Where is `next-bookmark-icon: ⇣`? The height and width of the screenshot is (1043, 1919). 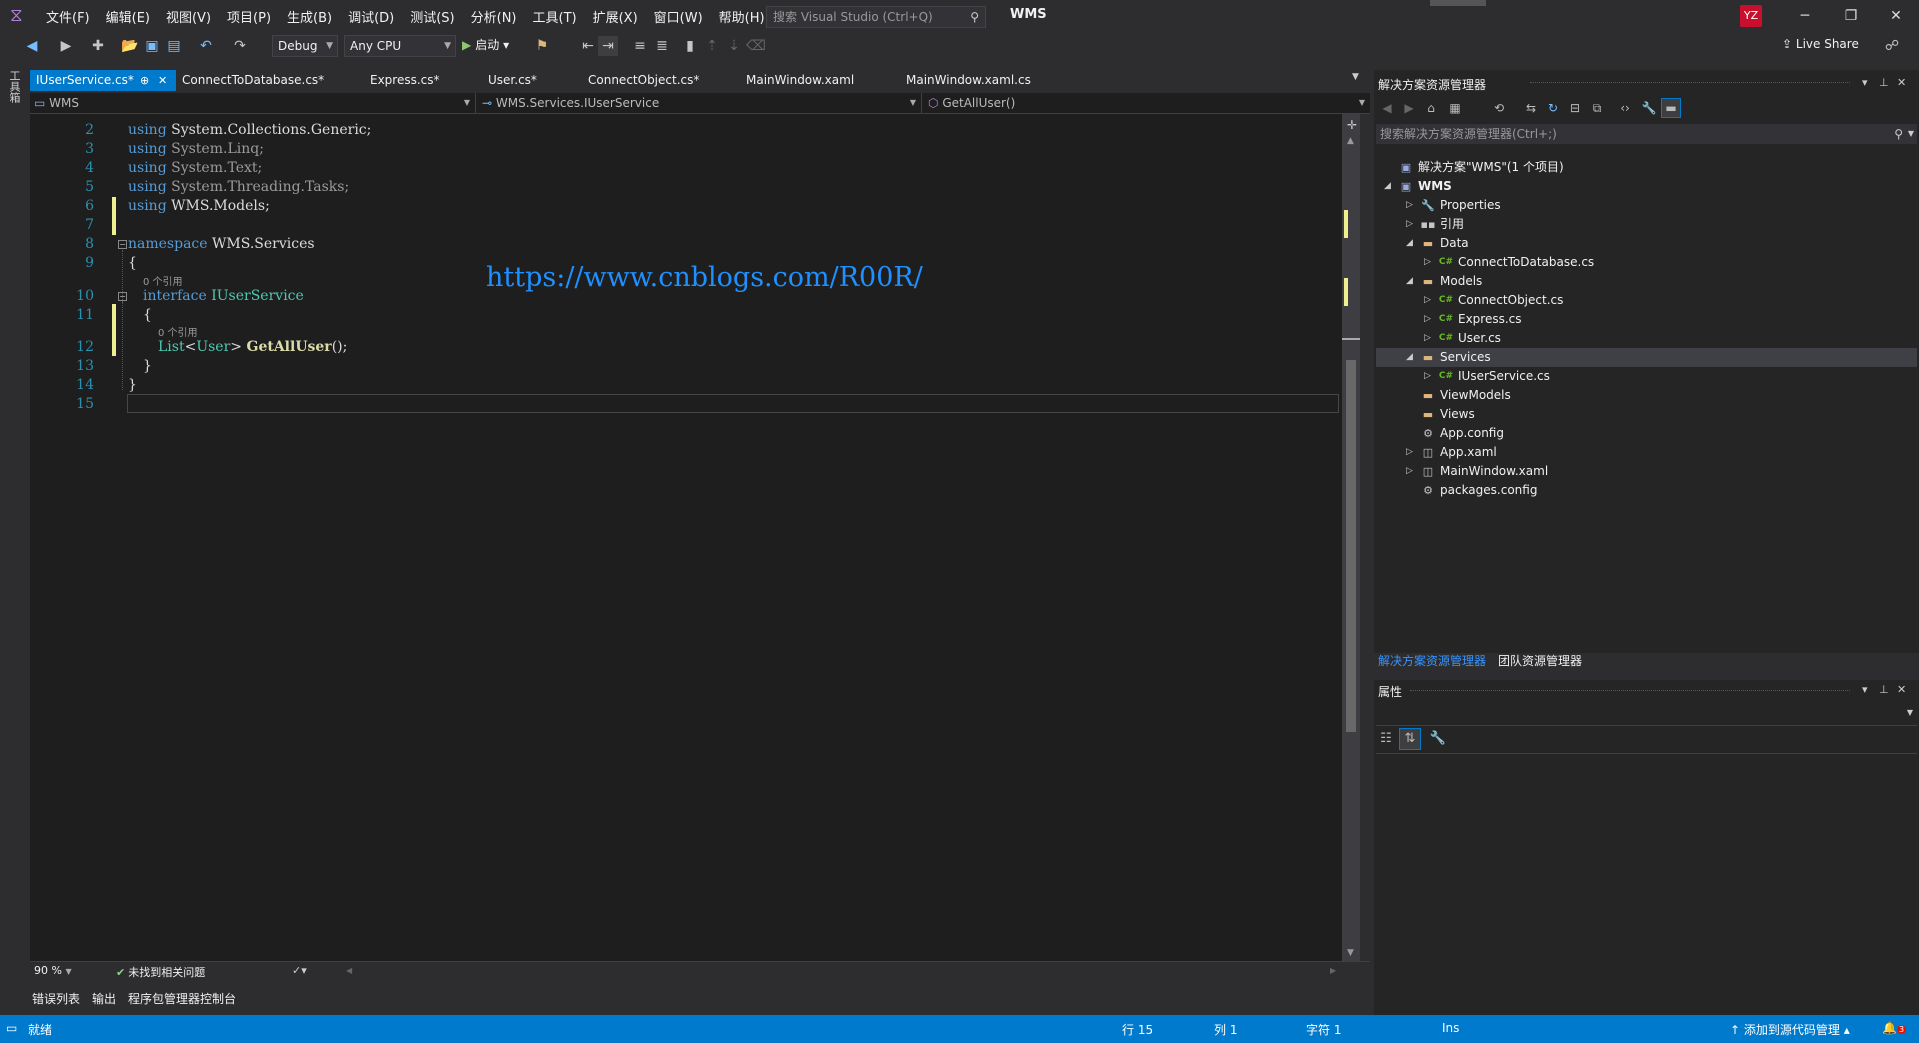 next-bookmark-icon: ⇣ is located at coordinates (734, 46).